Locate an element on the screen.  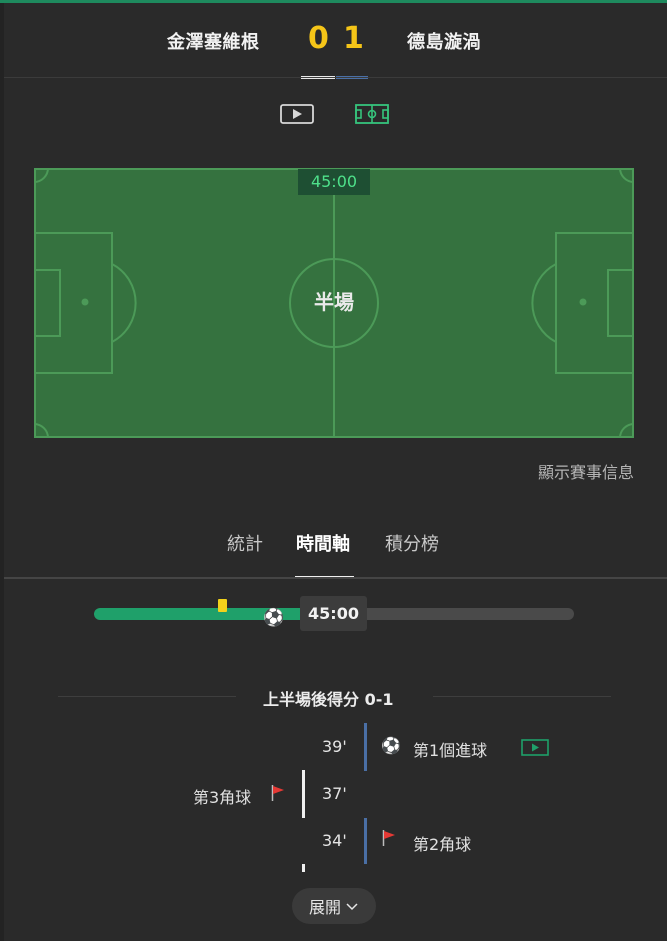
event-label: 第3角球 is located at coordinates (222, 797).